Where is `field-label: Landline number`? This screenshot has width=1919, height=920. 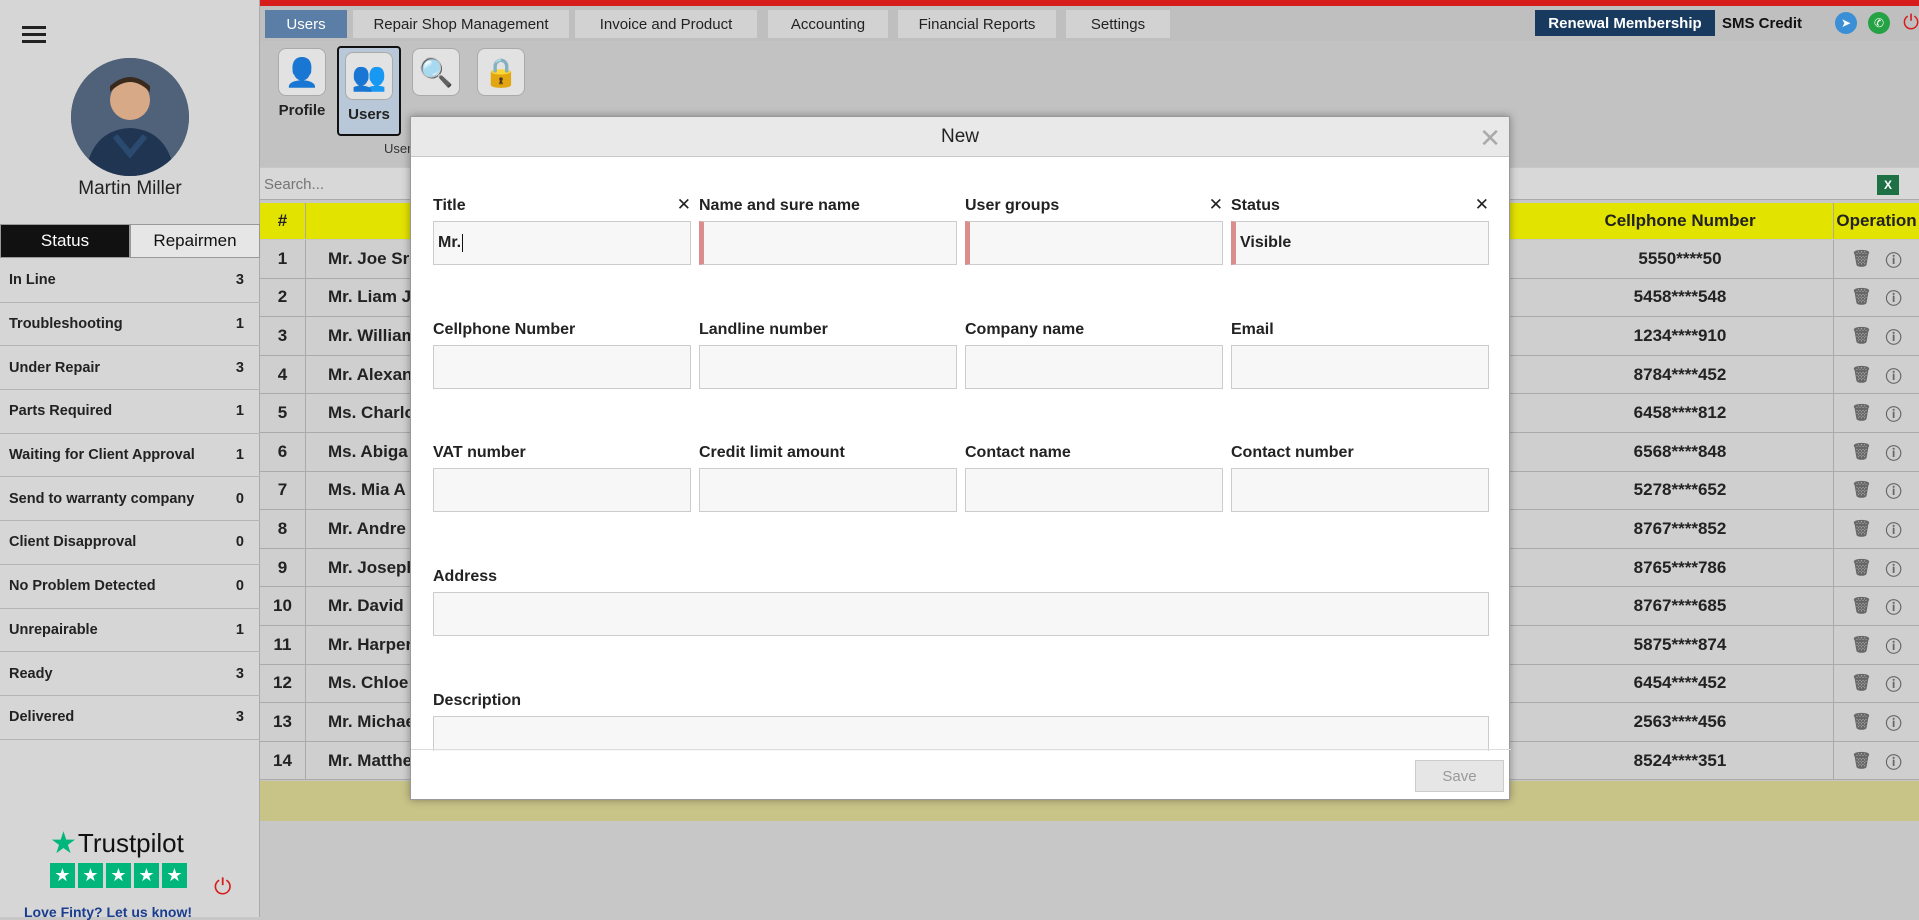 field-label: Landline number is located at coordinates (763, 329).